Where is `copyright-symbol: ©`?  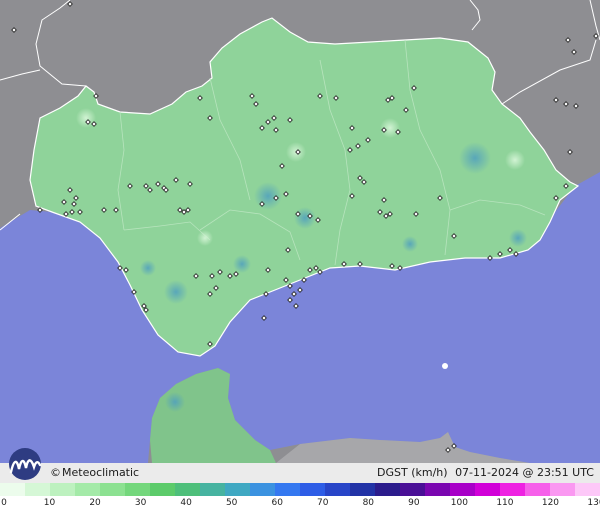
copyright-symbol: © is located at coordinates (55, 472).